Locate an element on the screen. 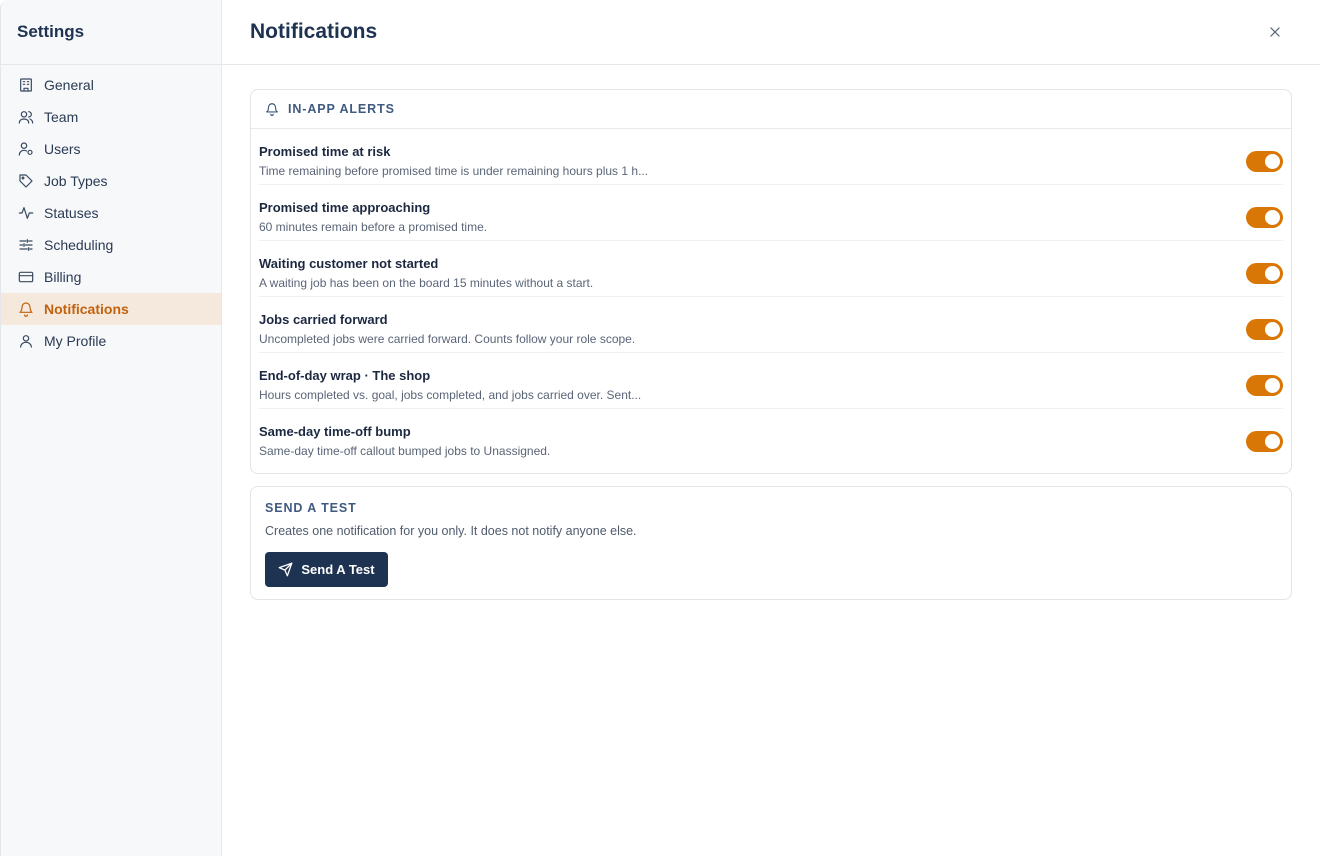 This screenshot has width=1320, height=856. alert-title: End-of-day wrap · The shop is located at coordinates (345, 375).